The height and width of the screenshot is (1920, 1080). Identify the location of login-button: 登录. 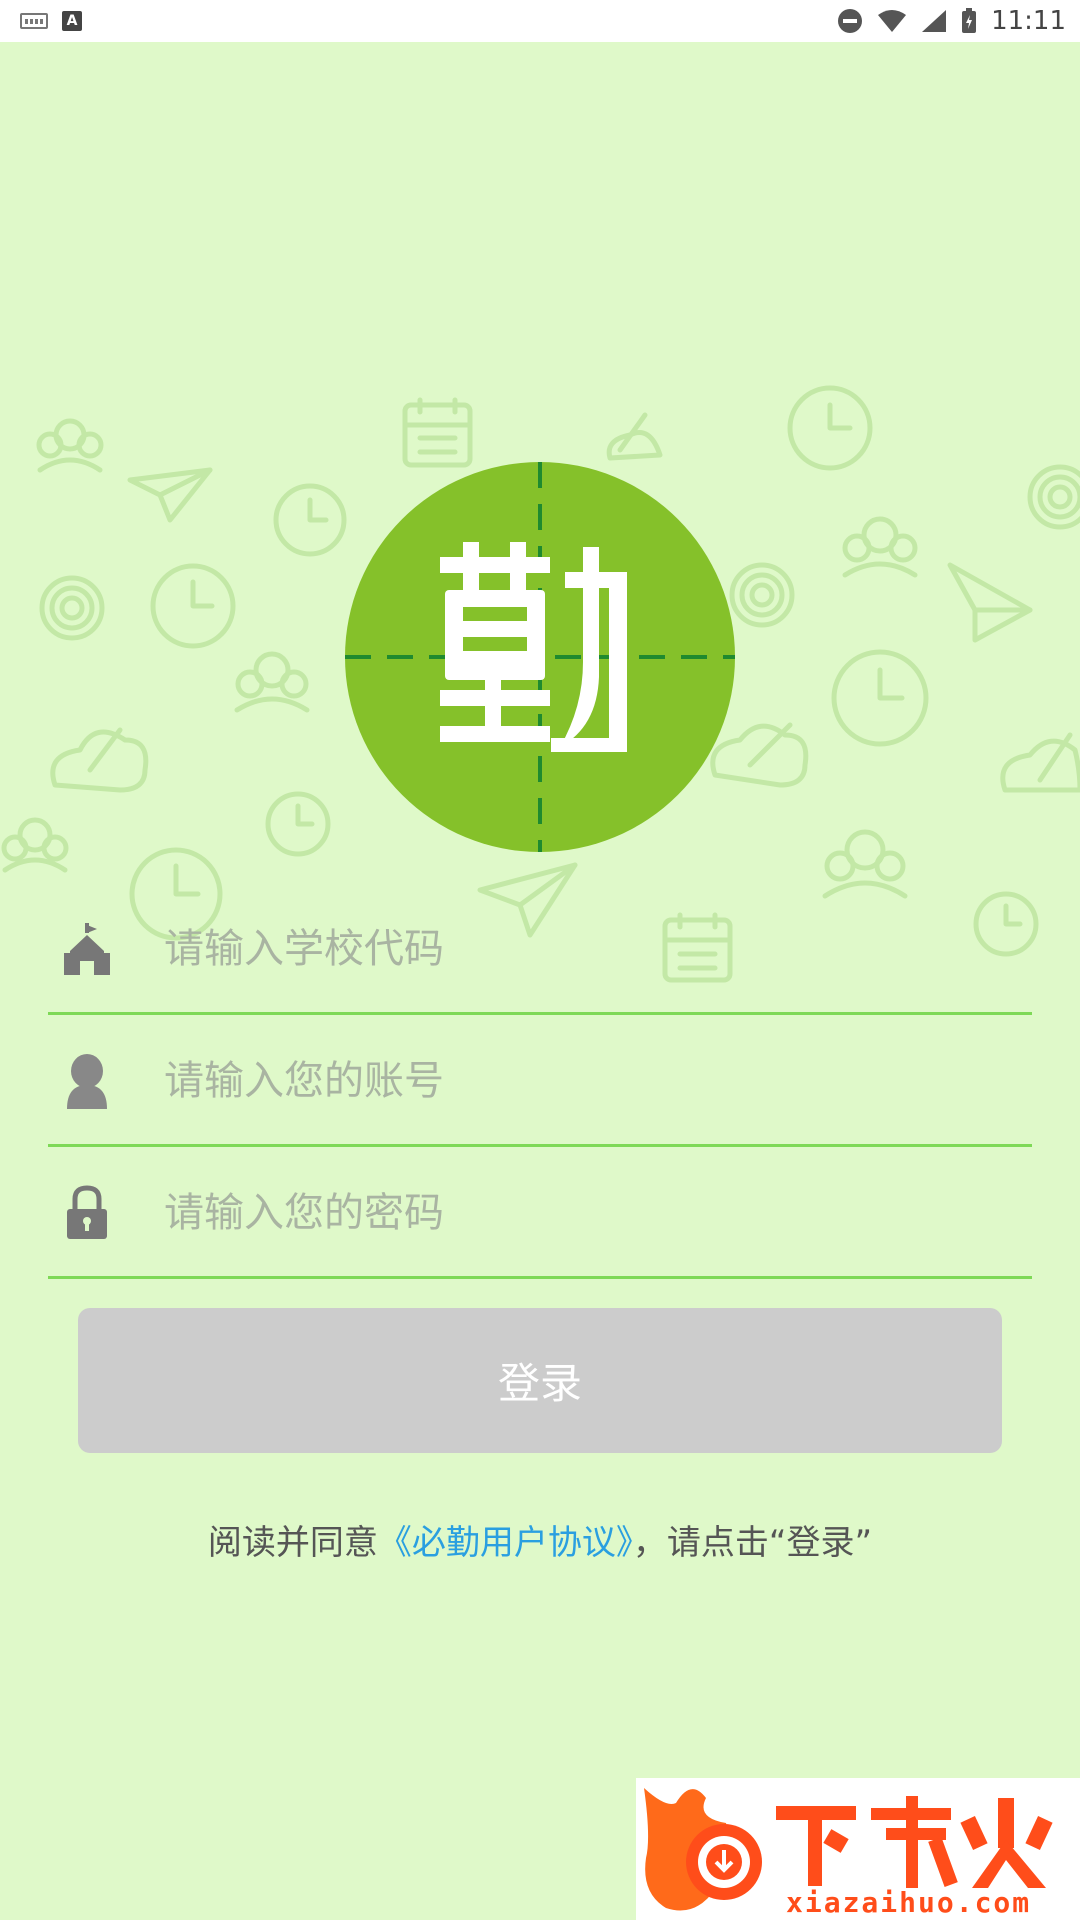
(540, 1380).